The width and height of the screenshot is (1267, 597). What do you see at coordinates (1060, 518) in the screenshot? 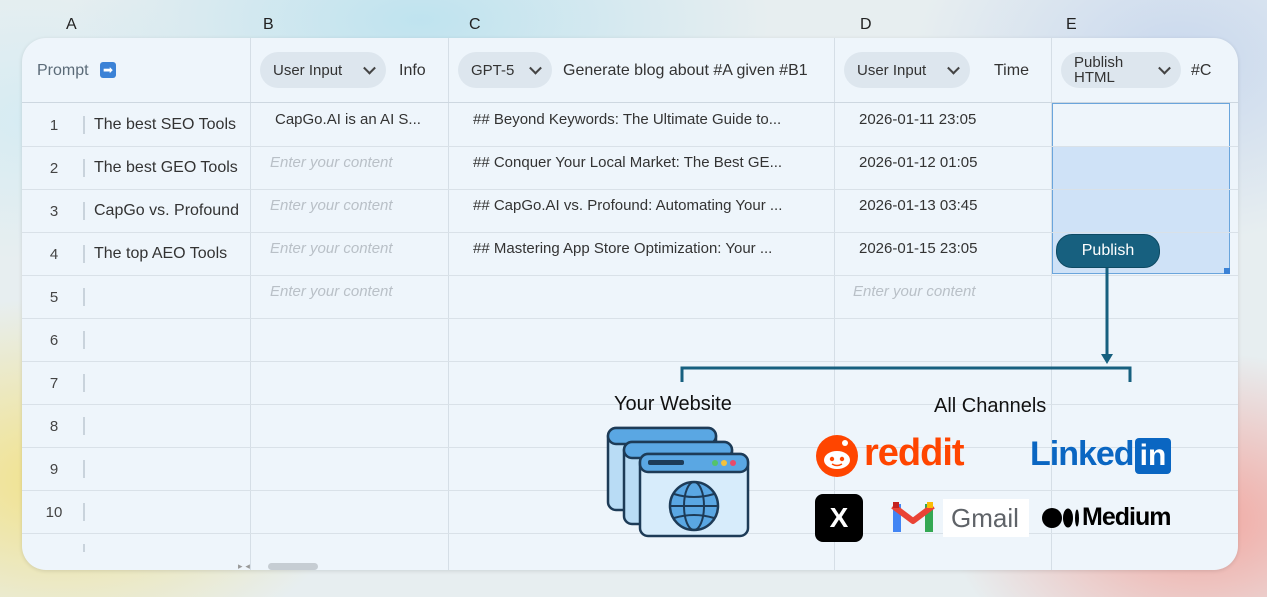
I see `medium-icon` at bounding box center [1060, 518].